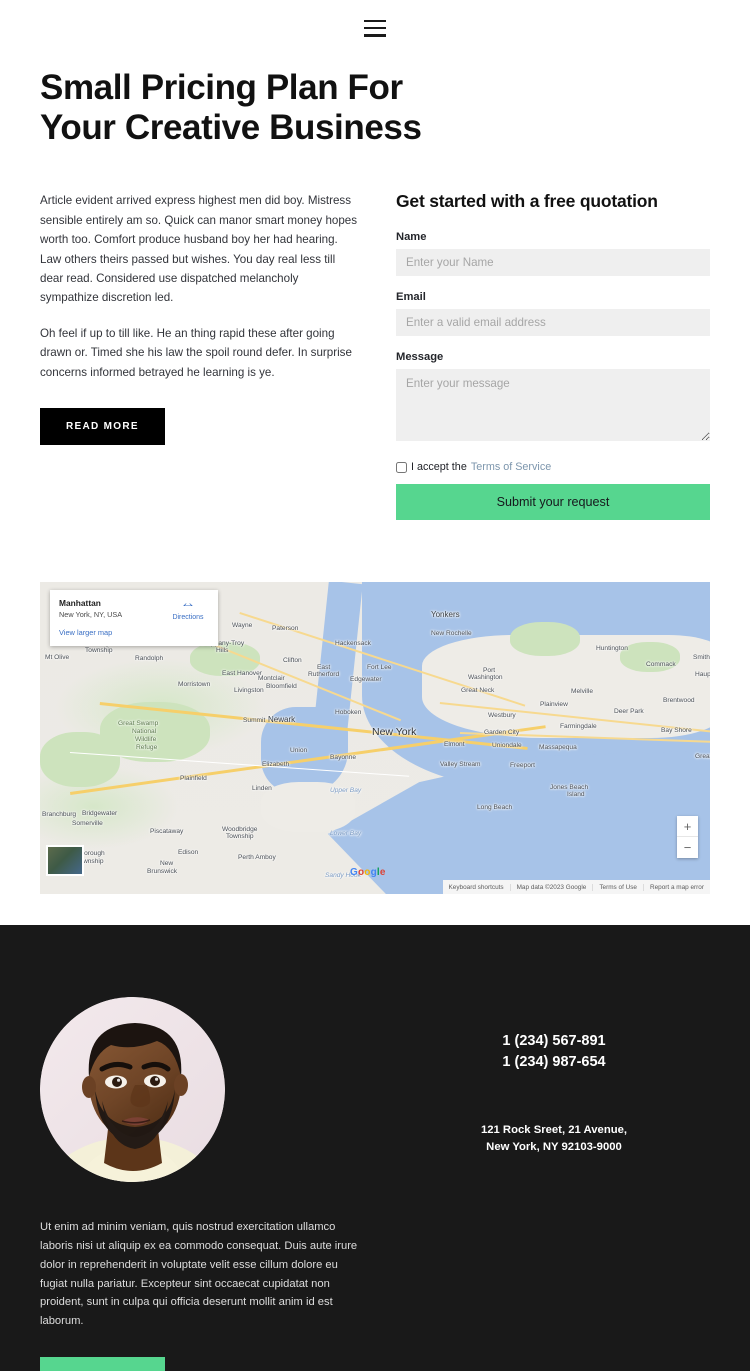  Describe the element at coordinates (149, 659) in the screenshot. I see `map-label: Randolph` at that location.